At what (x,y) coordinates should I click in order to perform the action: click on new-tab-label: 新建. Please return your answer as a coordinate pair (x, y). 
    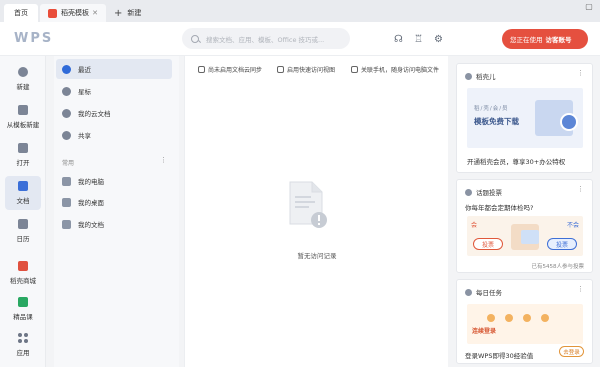
    Looking at the image, I should click on (134, 13).